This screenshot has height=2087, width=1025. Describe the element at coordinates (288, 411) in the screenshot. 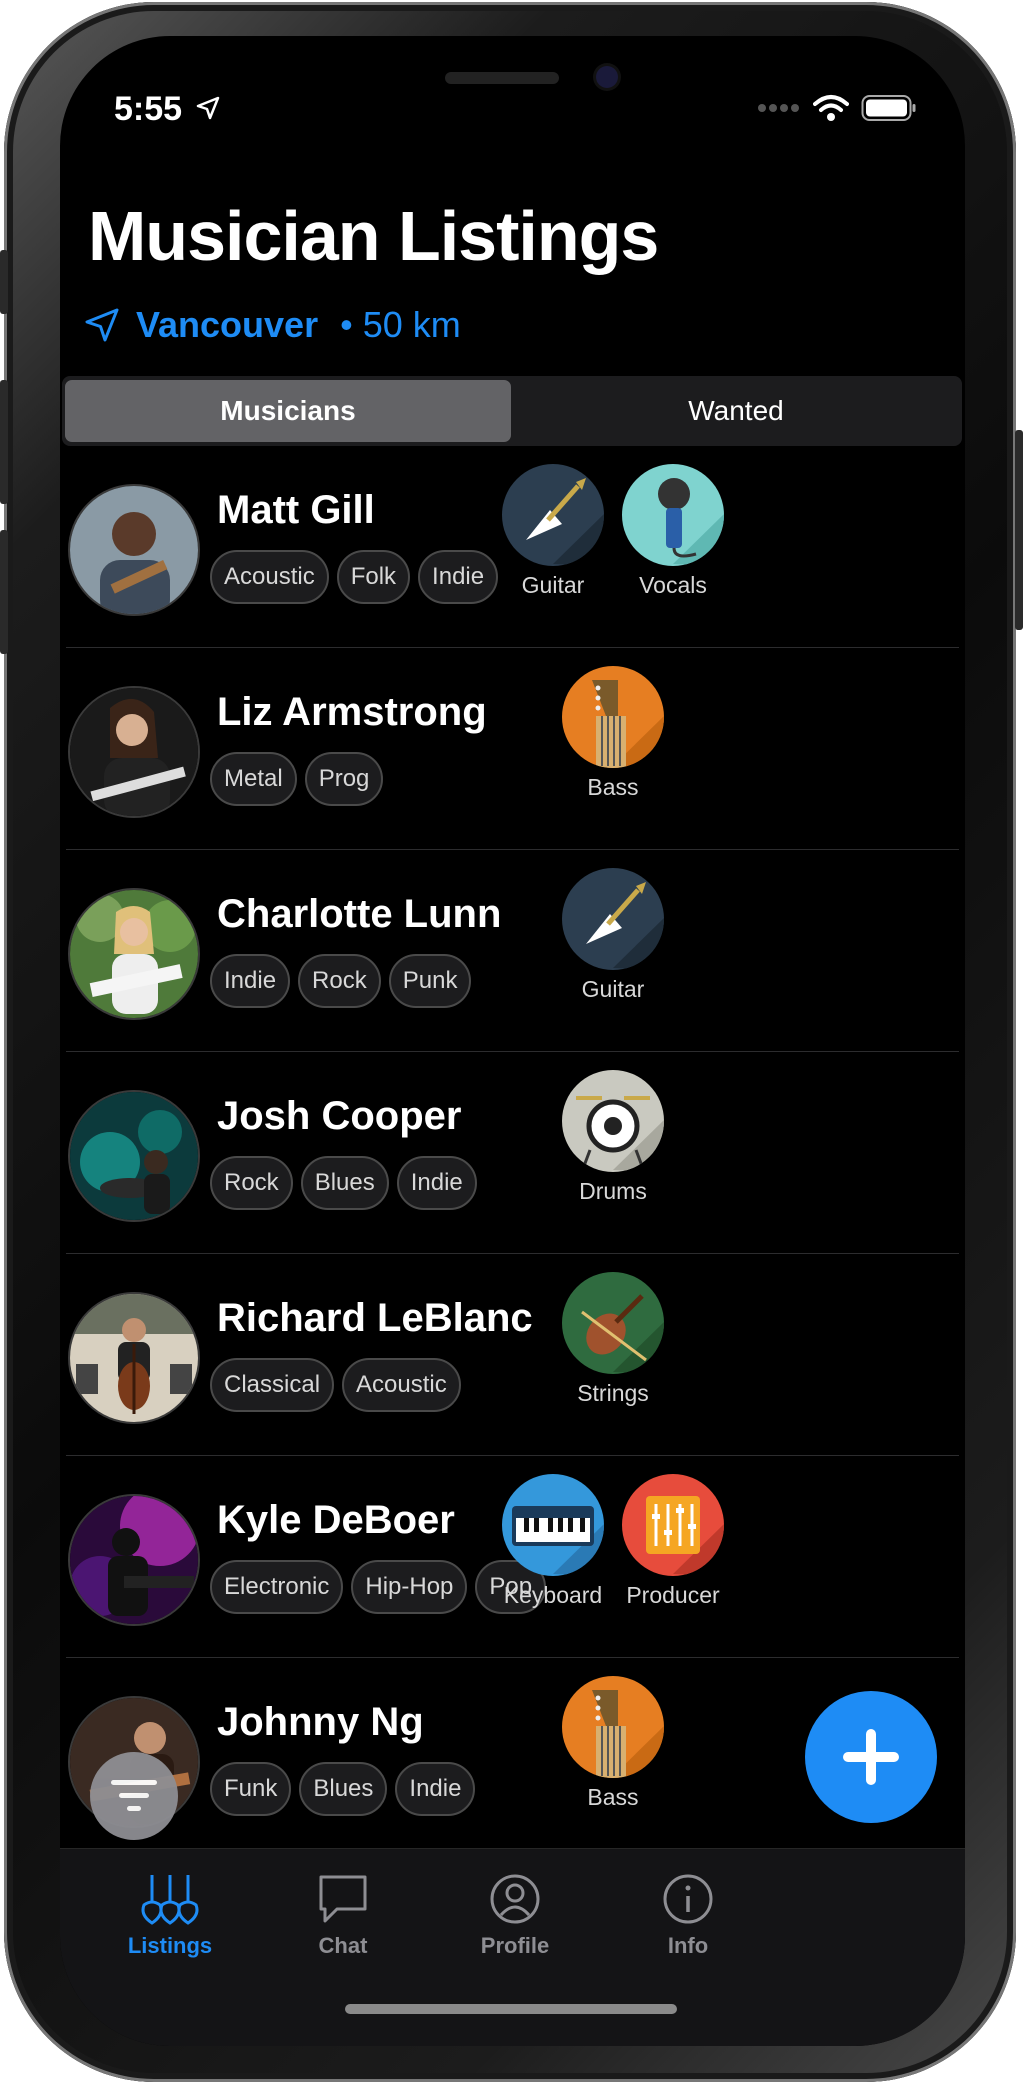

I see `segment-musicians: Musicians` at that location.